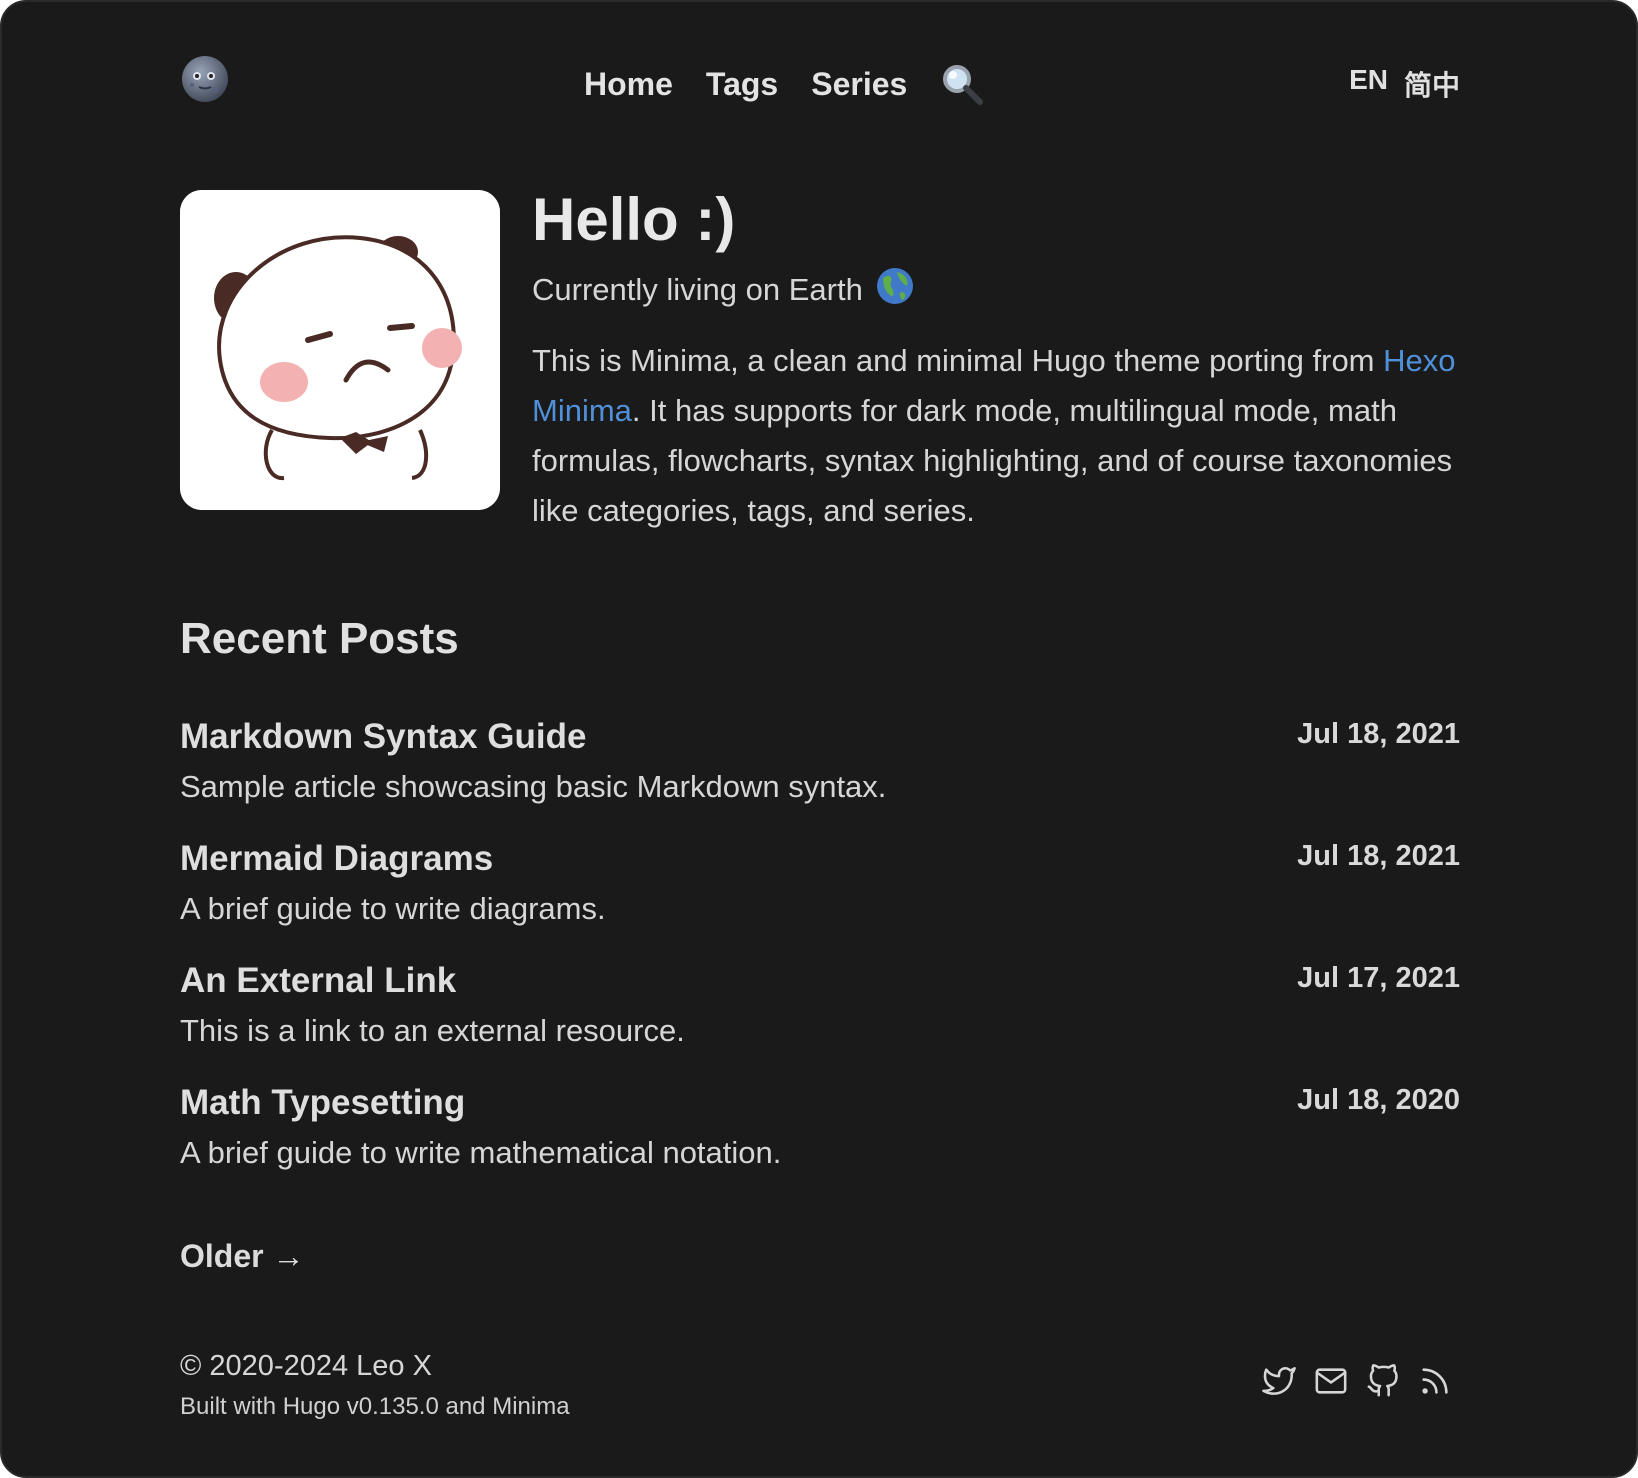 The height and width of the screenshot is (1478, 1638). What do you see at coordinates (1432, 84) in the screenshot?
I see `lang-zh: 简中` at bounding box center [1432, 84].